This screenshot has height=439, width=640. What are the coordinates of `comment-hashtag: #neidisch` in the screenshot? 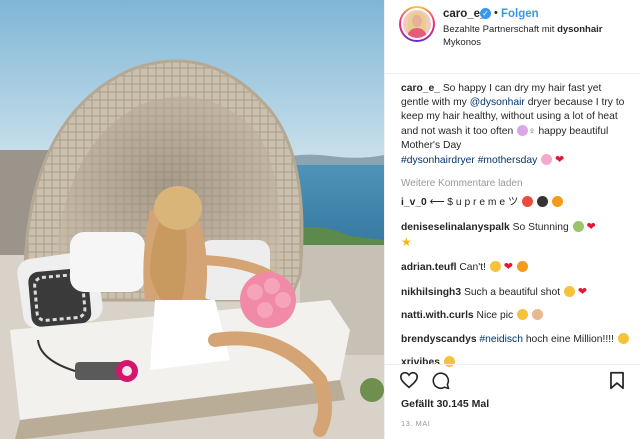 It's located at (501, 339).